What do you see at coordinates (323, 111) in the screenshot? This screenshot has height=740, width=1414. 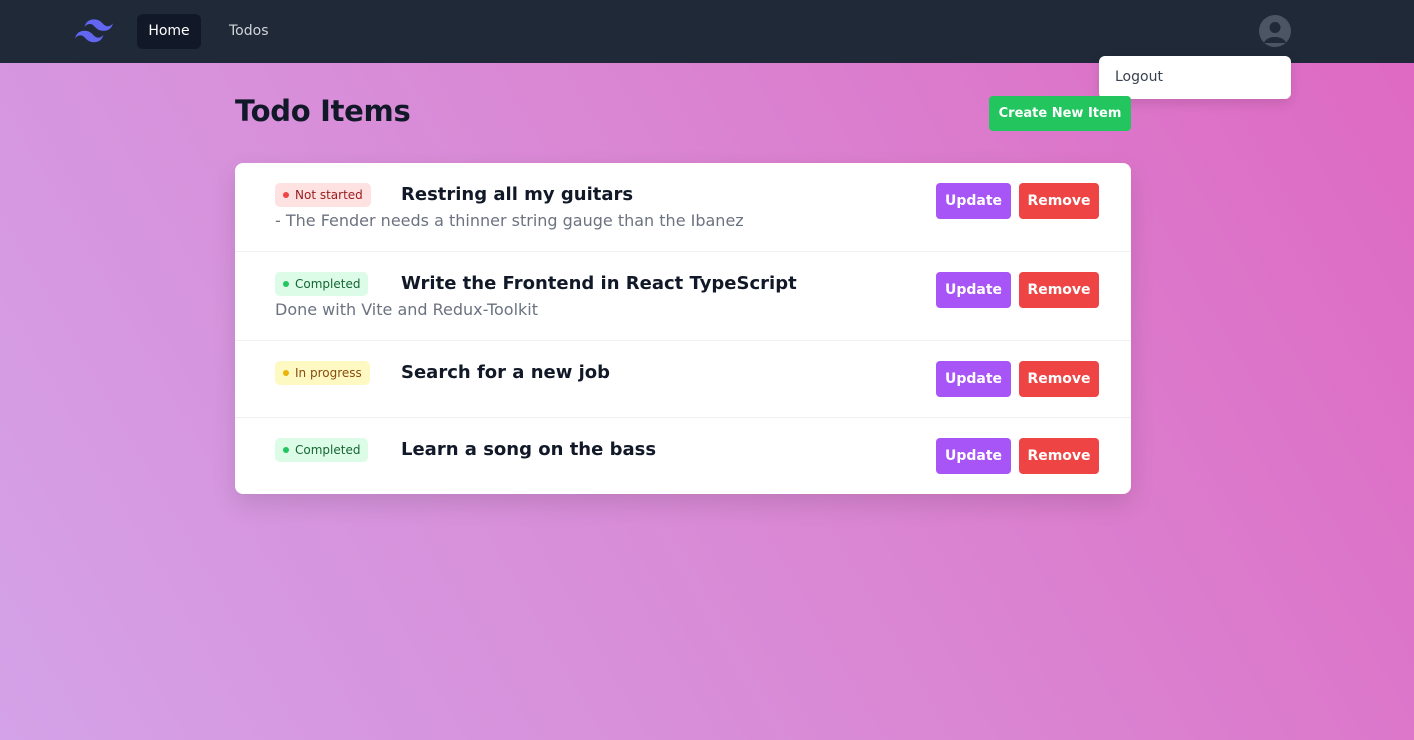 I see `page-title: Todo Items` at bounding box center [323, 111].